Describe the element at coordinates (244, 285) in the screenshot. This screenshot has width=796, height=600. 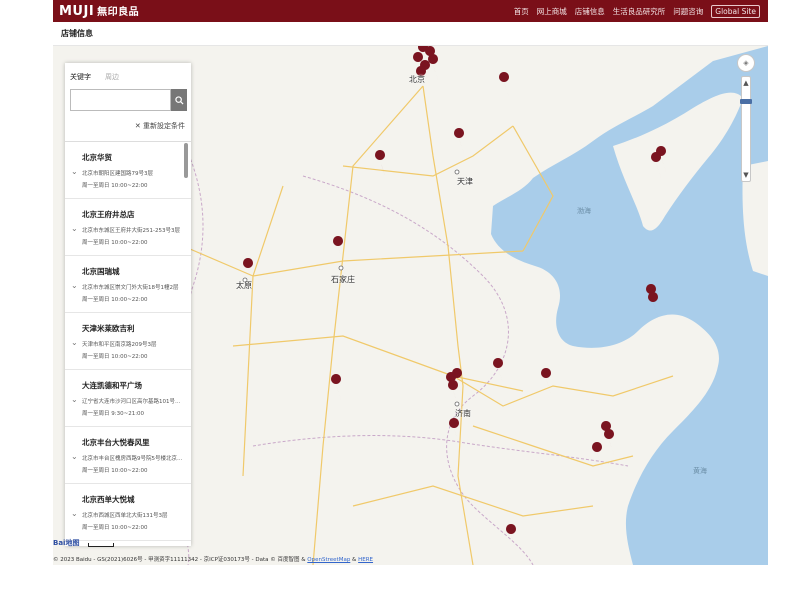
I see `city-label-taiyuan: 太原` at that location.